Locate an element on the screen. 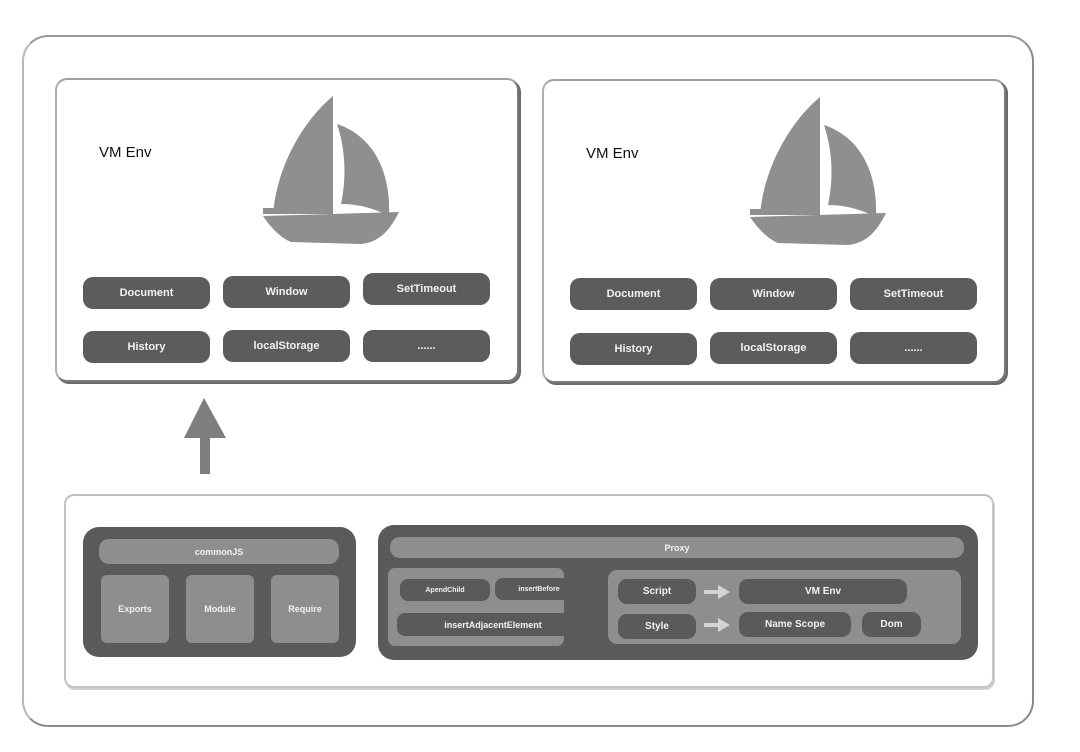 The image size is (1080, 752). proxy-title: Proxy is located at coordinates (677, 547).